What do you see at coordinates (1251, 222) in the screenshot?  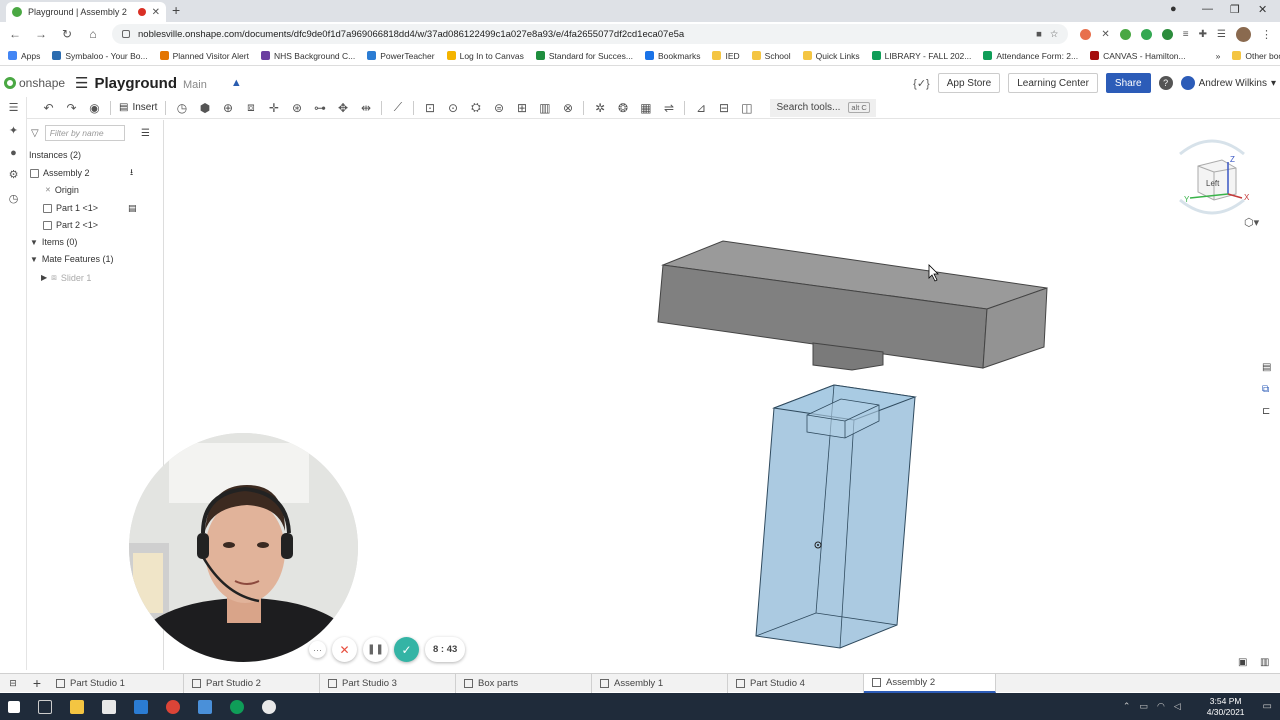 I see `view-options-icon: ⬡▾` at bounding box center [1251, 222].